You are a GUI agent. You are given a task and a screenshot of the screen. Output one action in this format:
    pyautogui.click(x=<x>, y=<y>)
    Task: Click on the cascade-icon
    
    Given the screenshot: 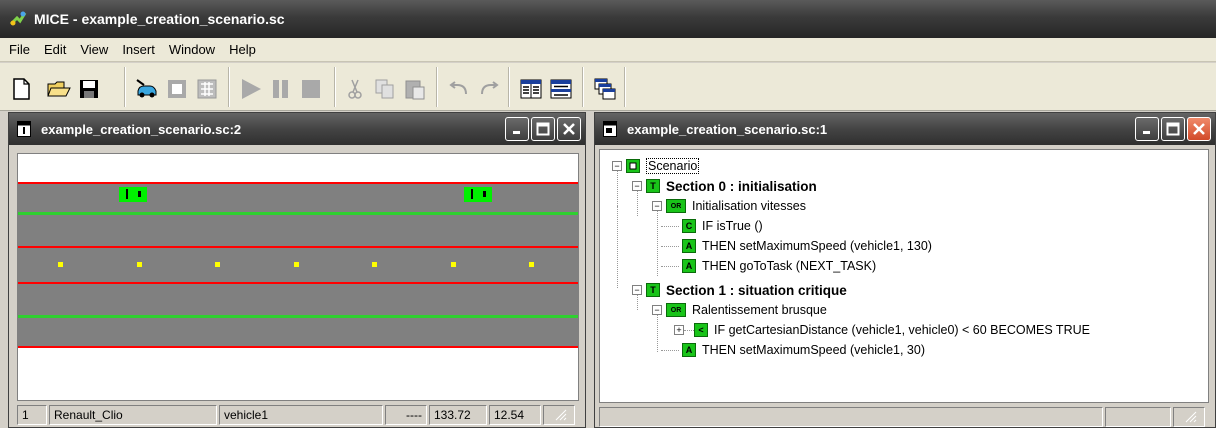 What is the action you would take?
    pyautogui.click(x=605, y=89)
    